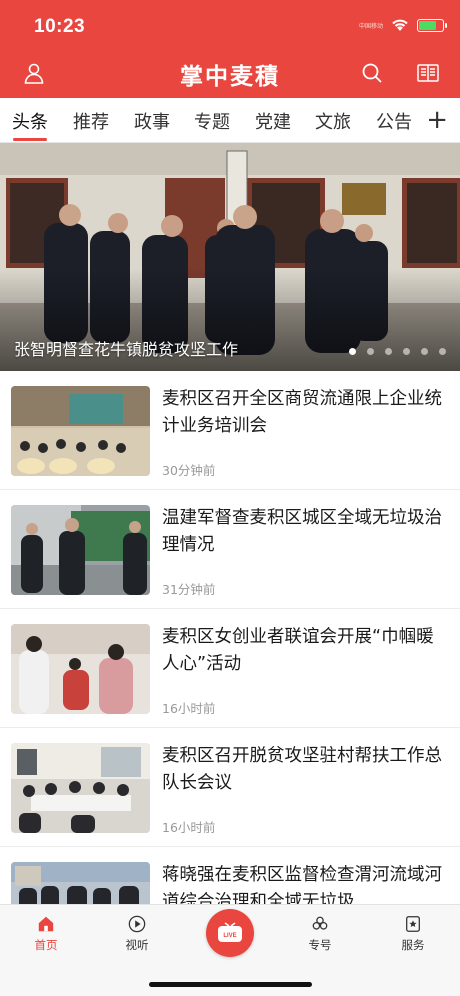  I want to click on list-item: 麦积区召开全区商贸流通限上企业统计业务培训会 30分钟前, so click(230, 430).